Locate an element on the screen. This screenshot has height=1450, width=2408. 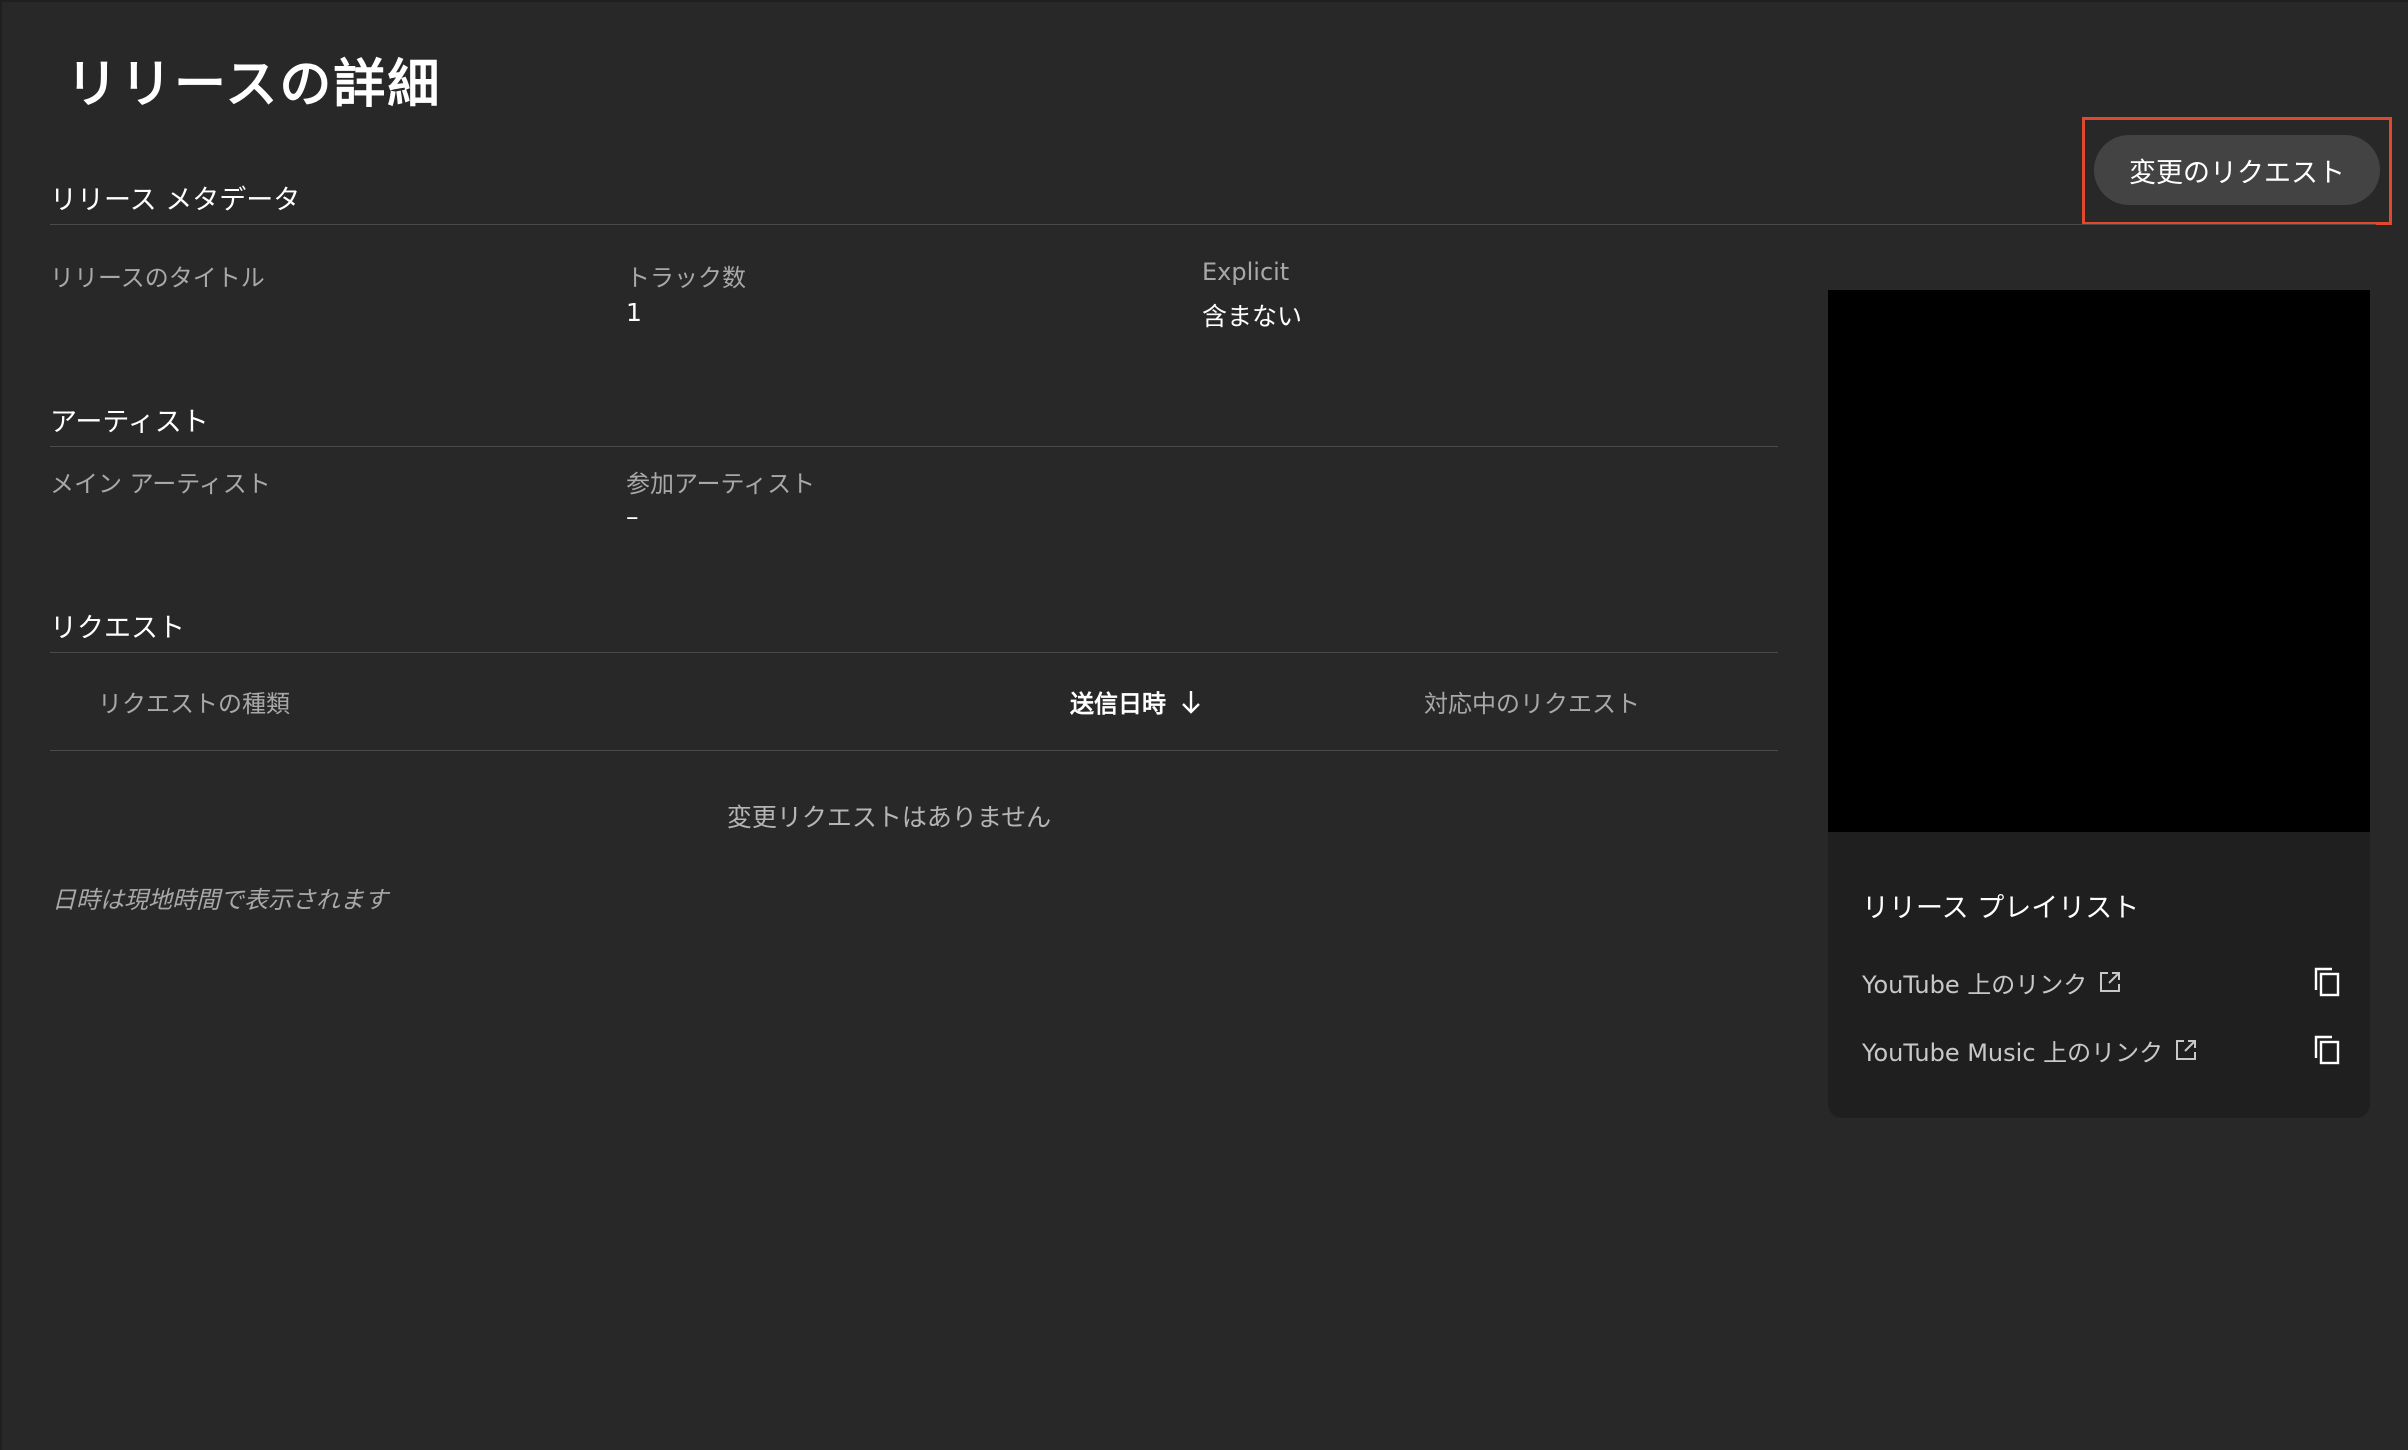
youtube-music-link-row: YouTube Music 上のリンク is located at coordinates (2102, 1050).